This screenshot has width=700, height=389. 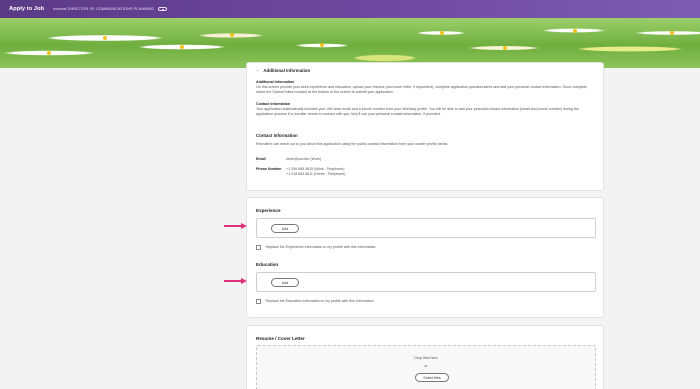 I want to click on file-drop-zone: Drop files here or Select files, so click(x=426, y=367).